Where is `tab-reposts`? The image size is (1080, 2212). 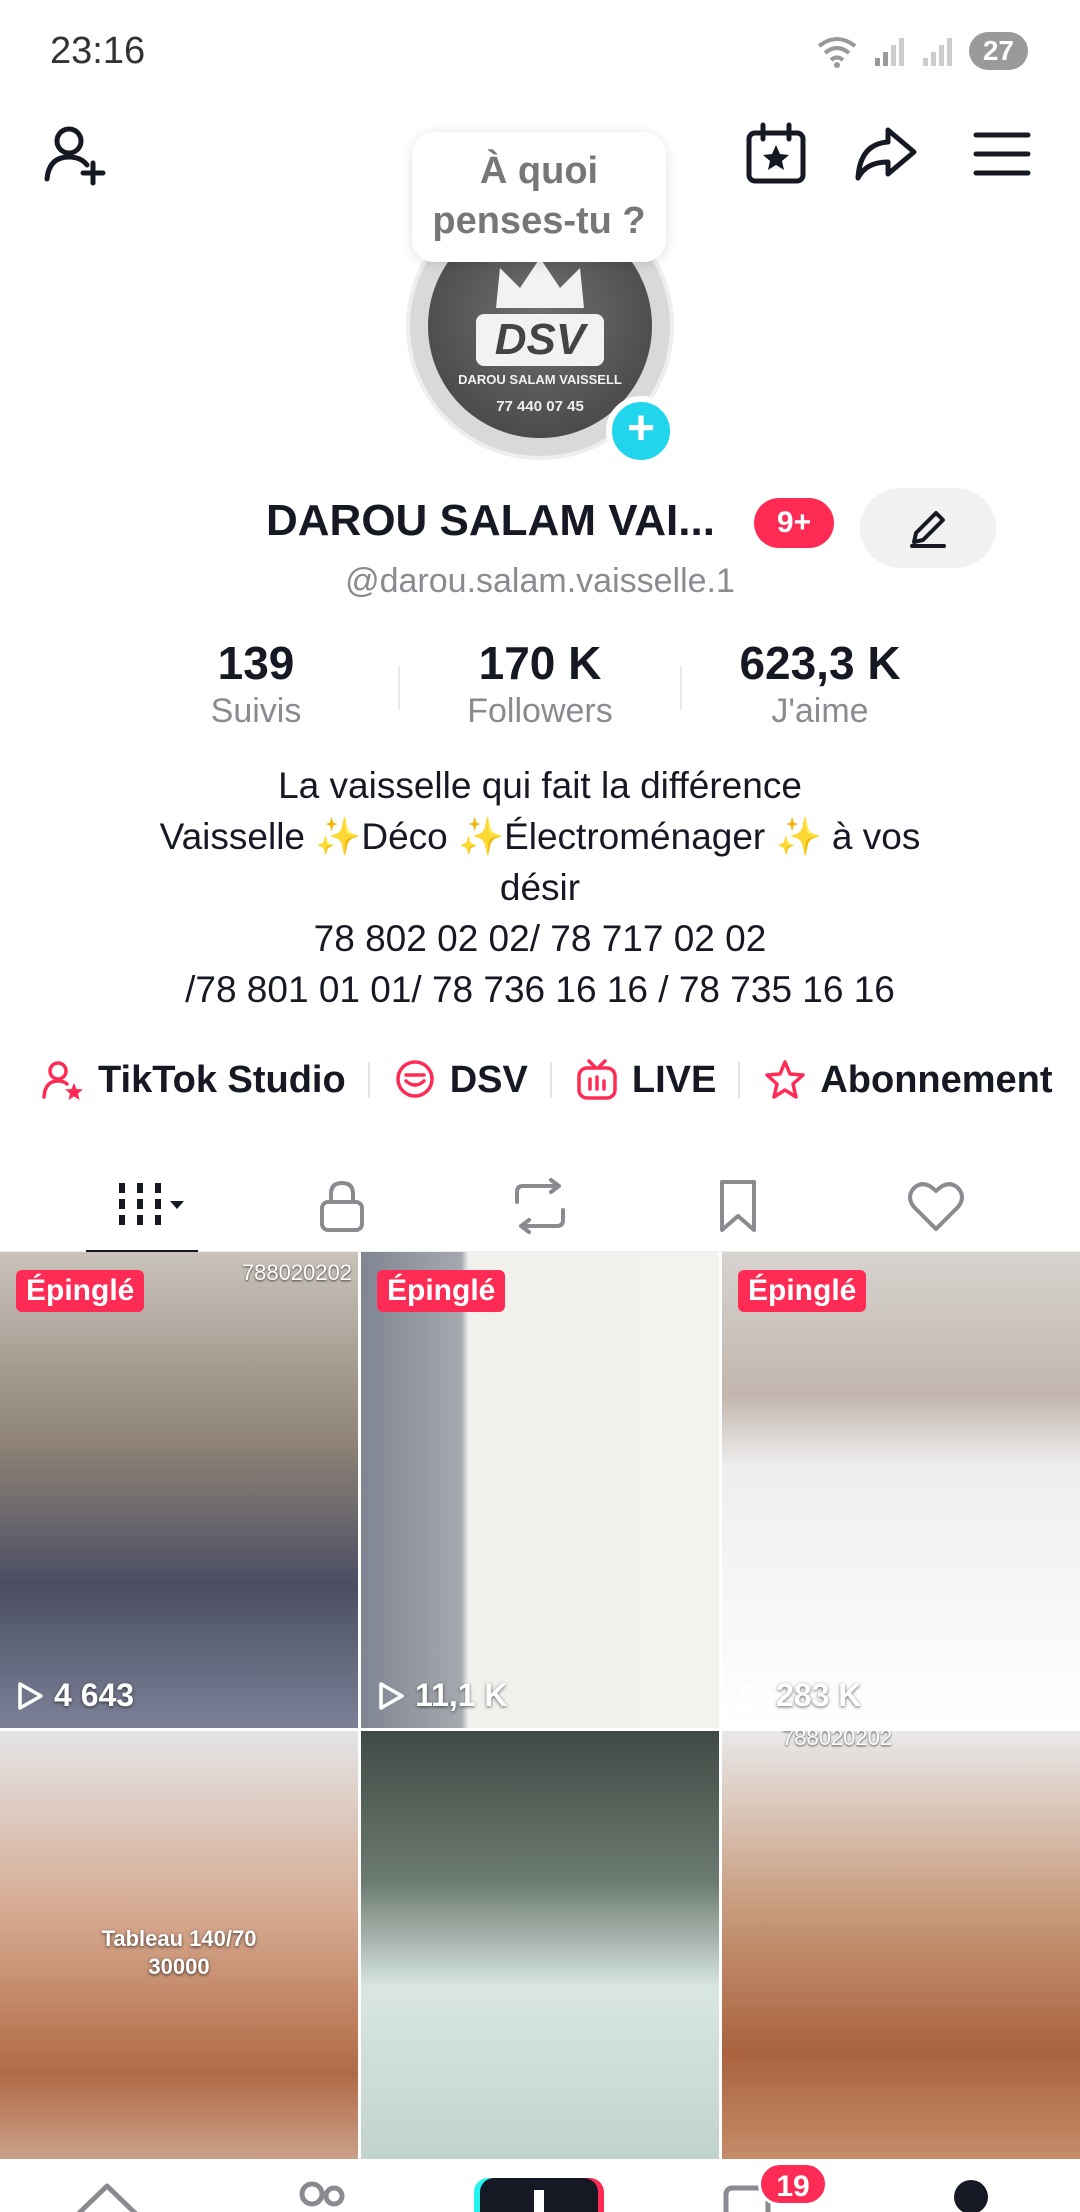 tab-reposts is located at coordinates (540, 1206).